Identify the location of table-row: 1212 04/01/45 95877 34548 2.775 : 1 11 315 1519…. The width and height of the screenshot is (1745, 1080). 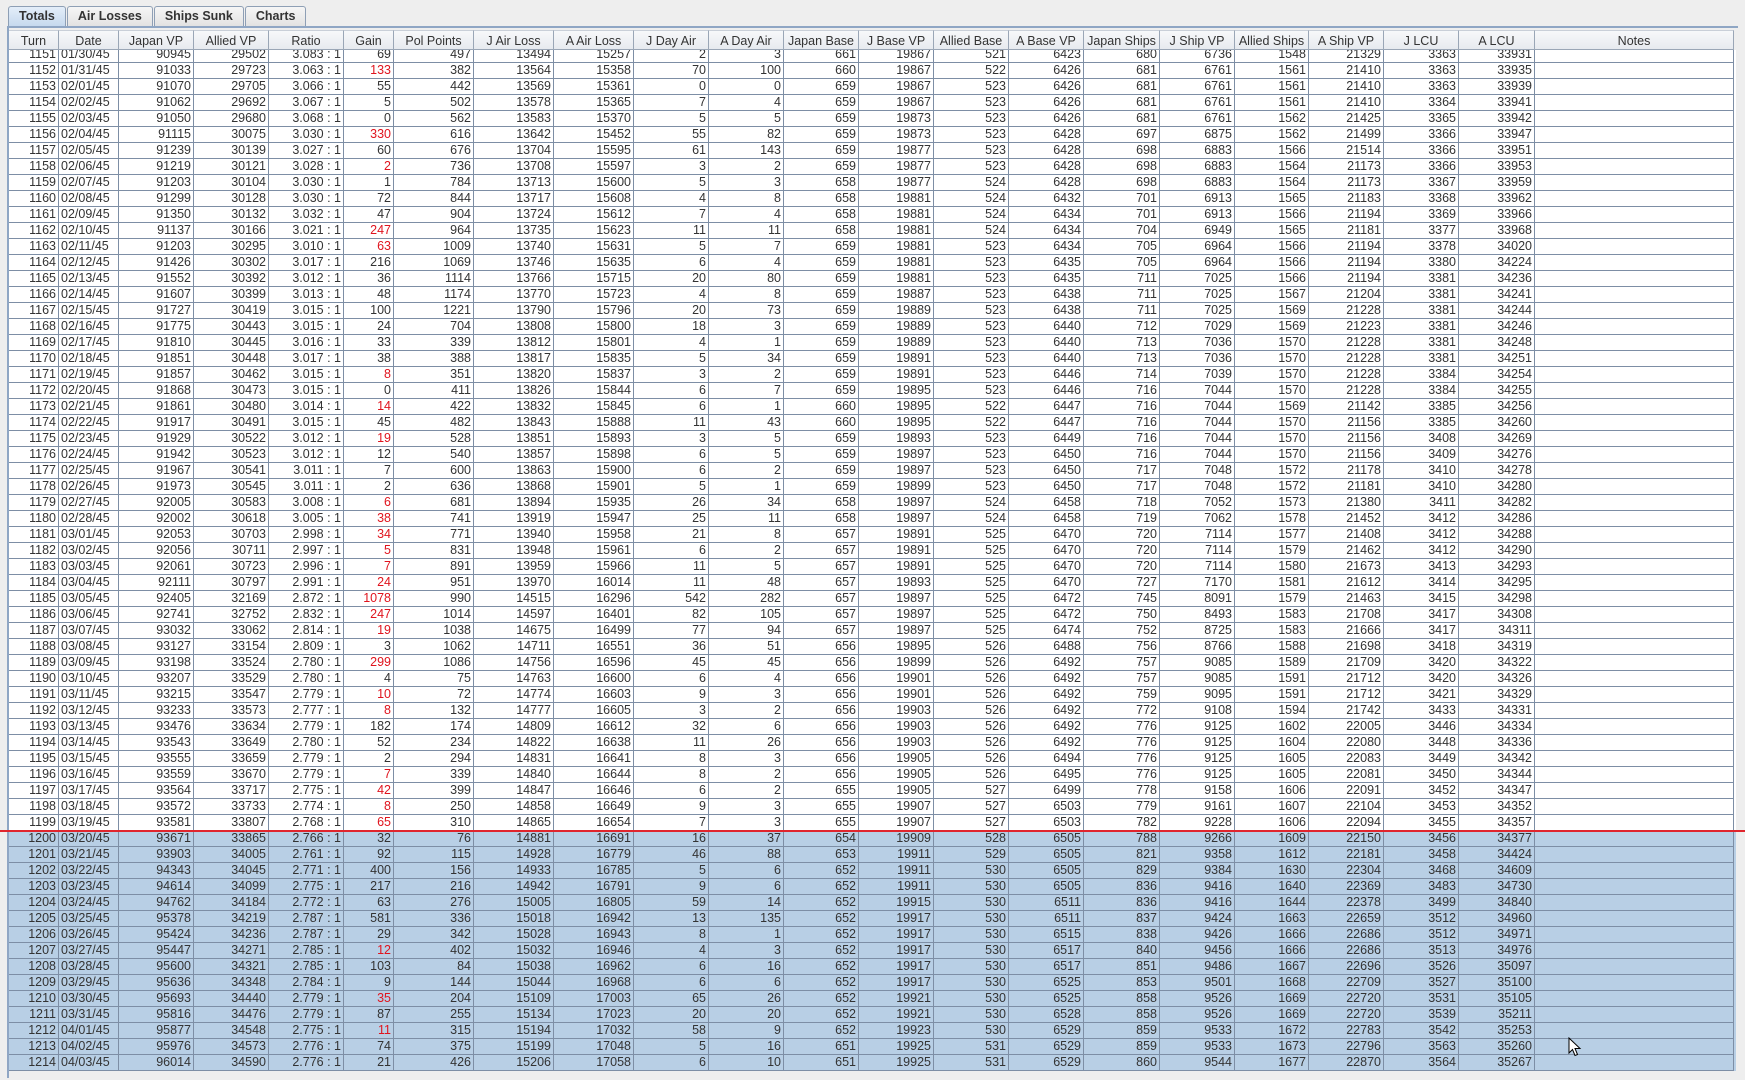
(872, 1031).